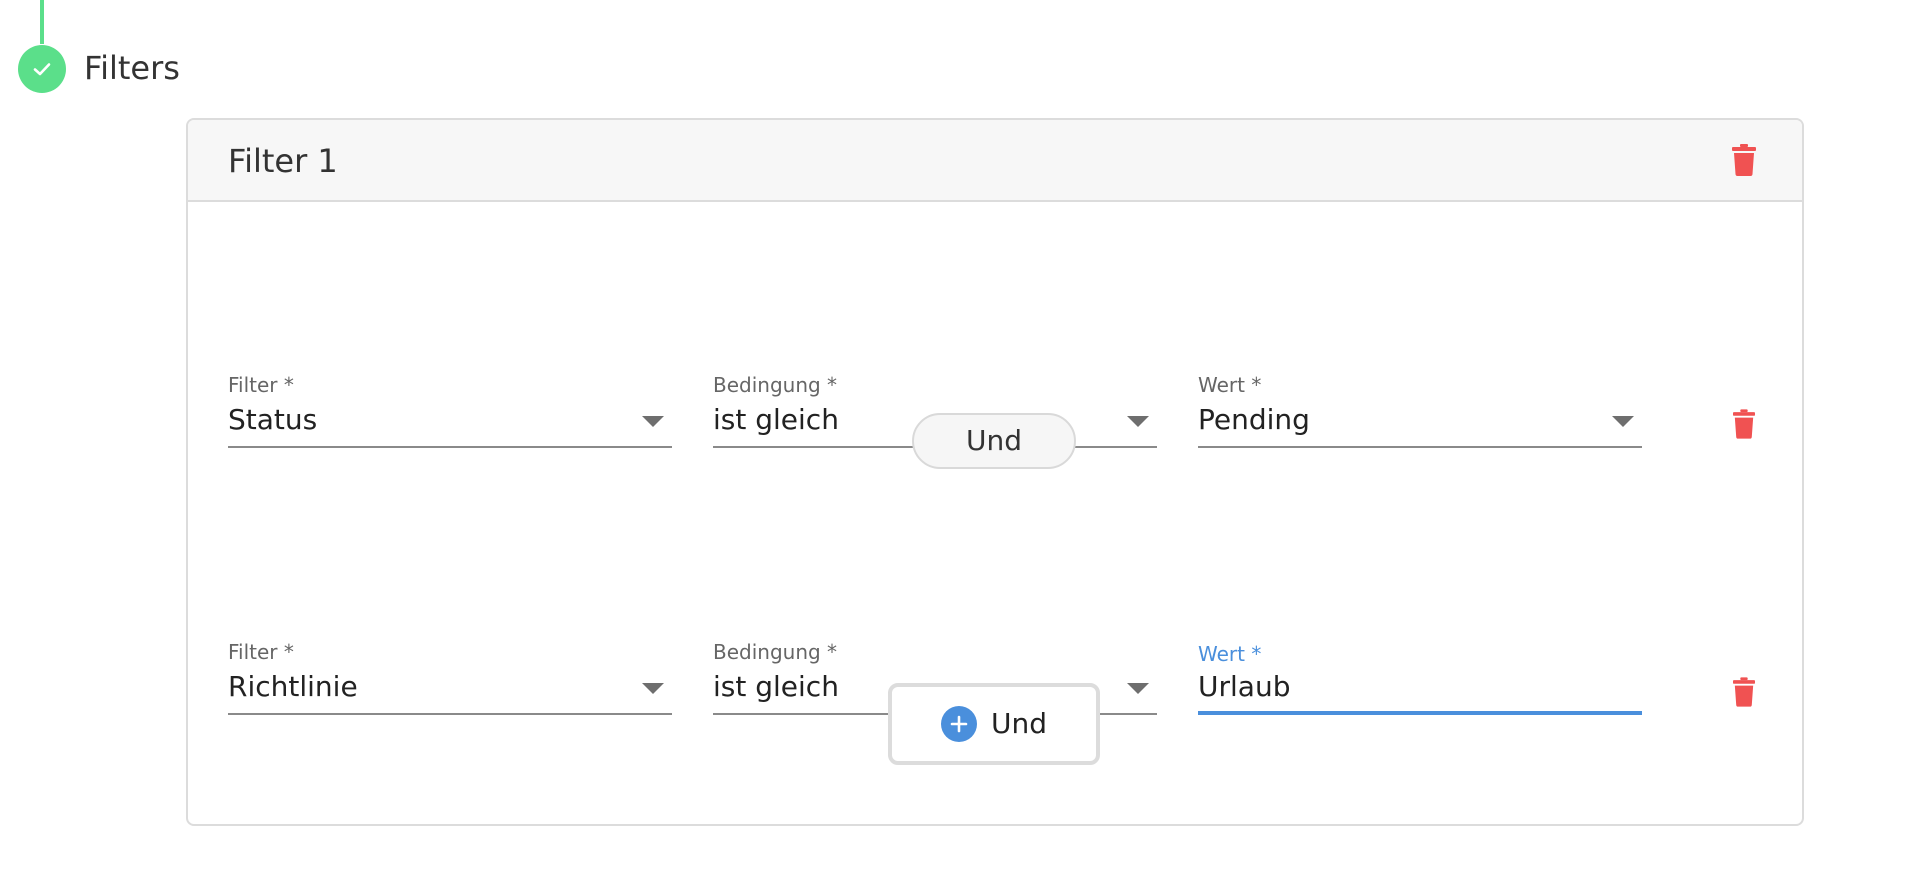 The height and width of the screenshot is (872, 1920). Describe the element at coordinates (1420, 410) in the screenshot. I see `value-select: Wert * Pending` at that location.